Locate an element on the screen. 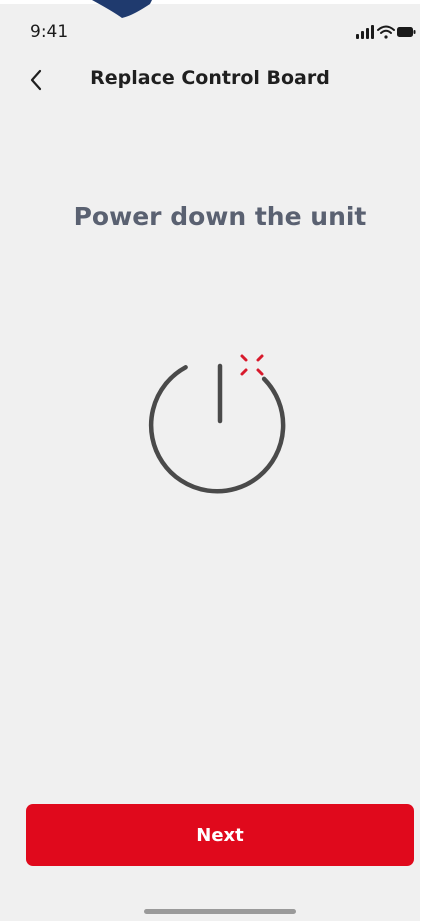 This screenshot has height=921, width=427. wifi-icon is located at coordinates (386, 32).